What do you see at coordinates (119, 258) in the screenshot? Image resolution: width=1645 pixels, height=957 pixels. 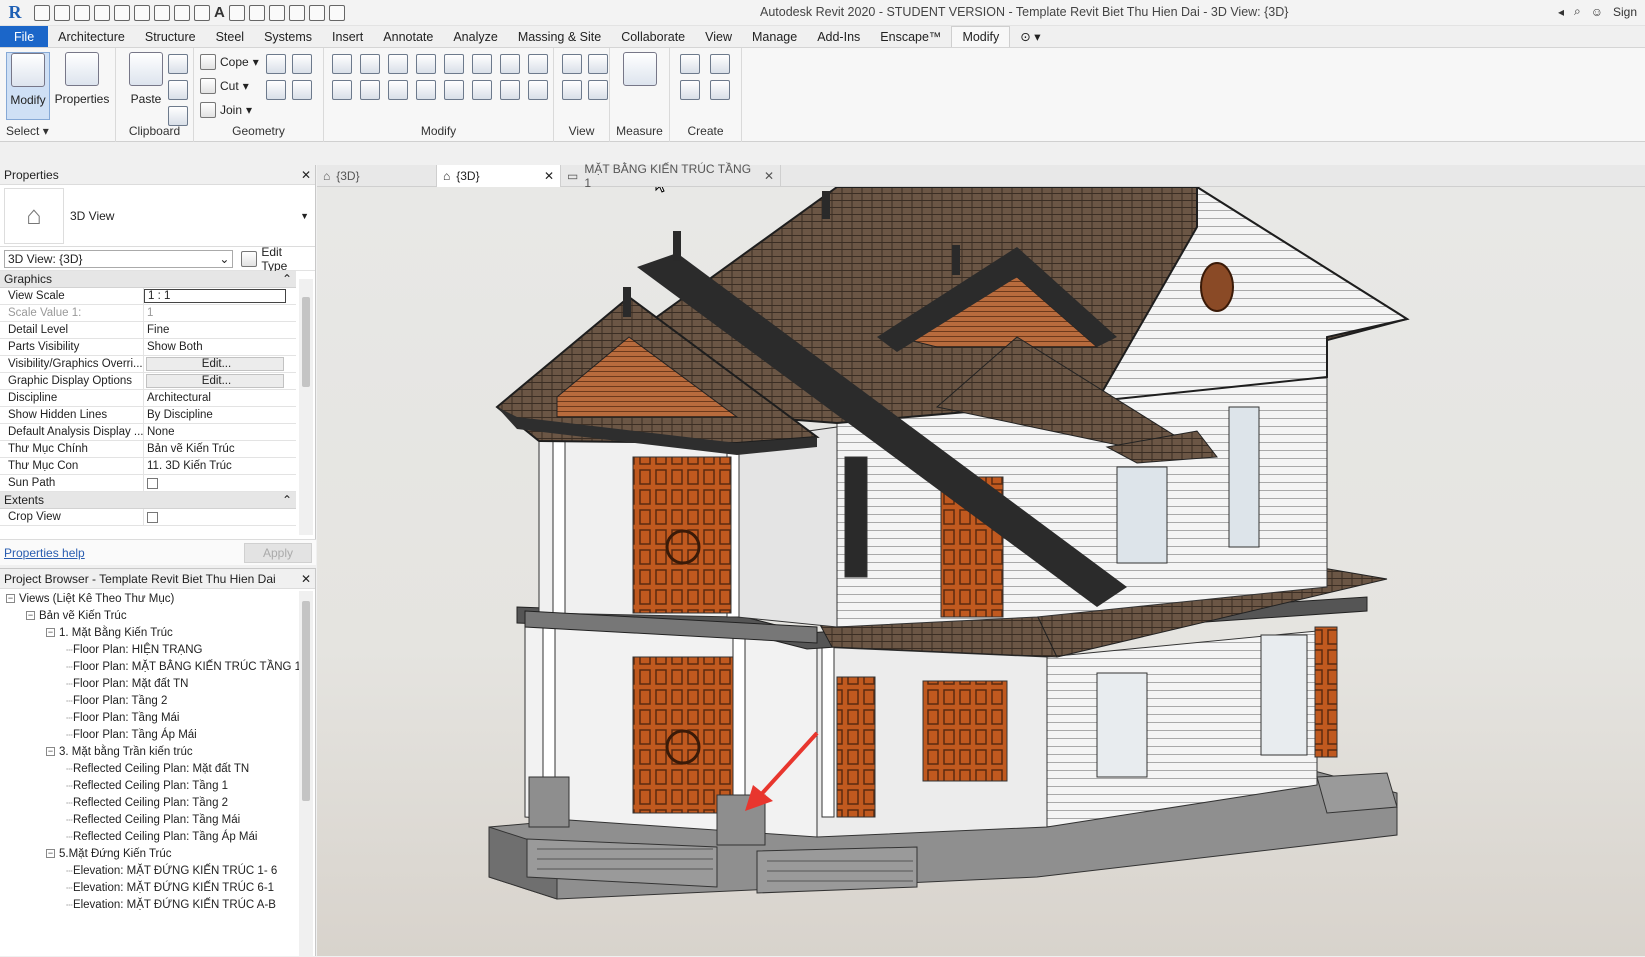 I see `instance-selector: 3D View: {3D} ⌄` at bounding box center [119, 258].